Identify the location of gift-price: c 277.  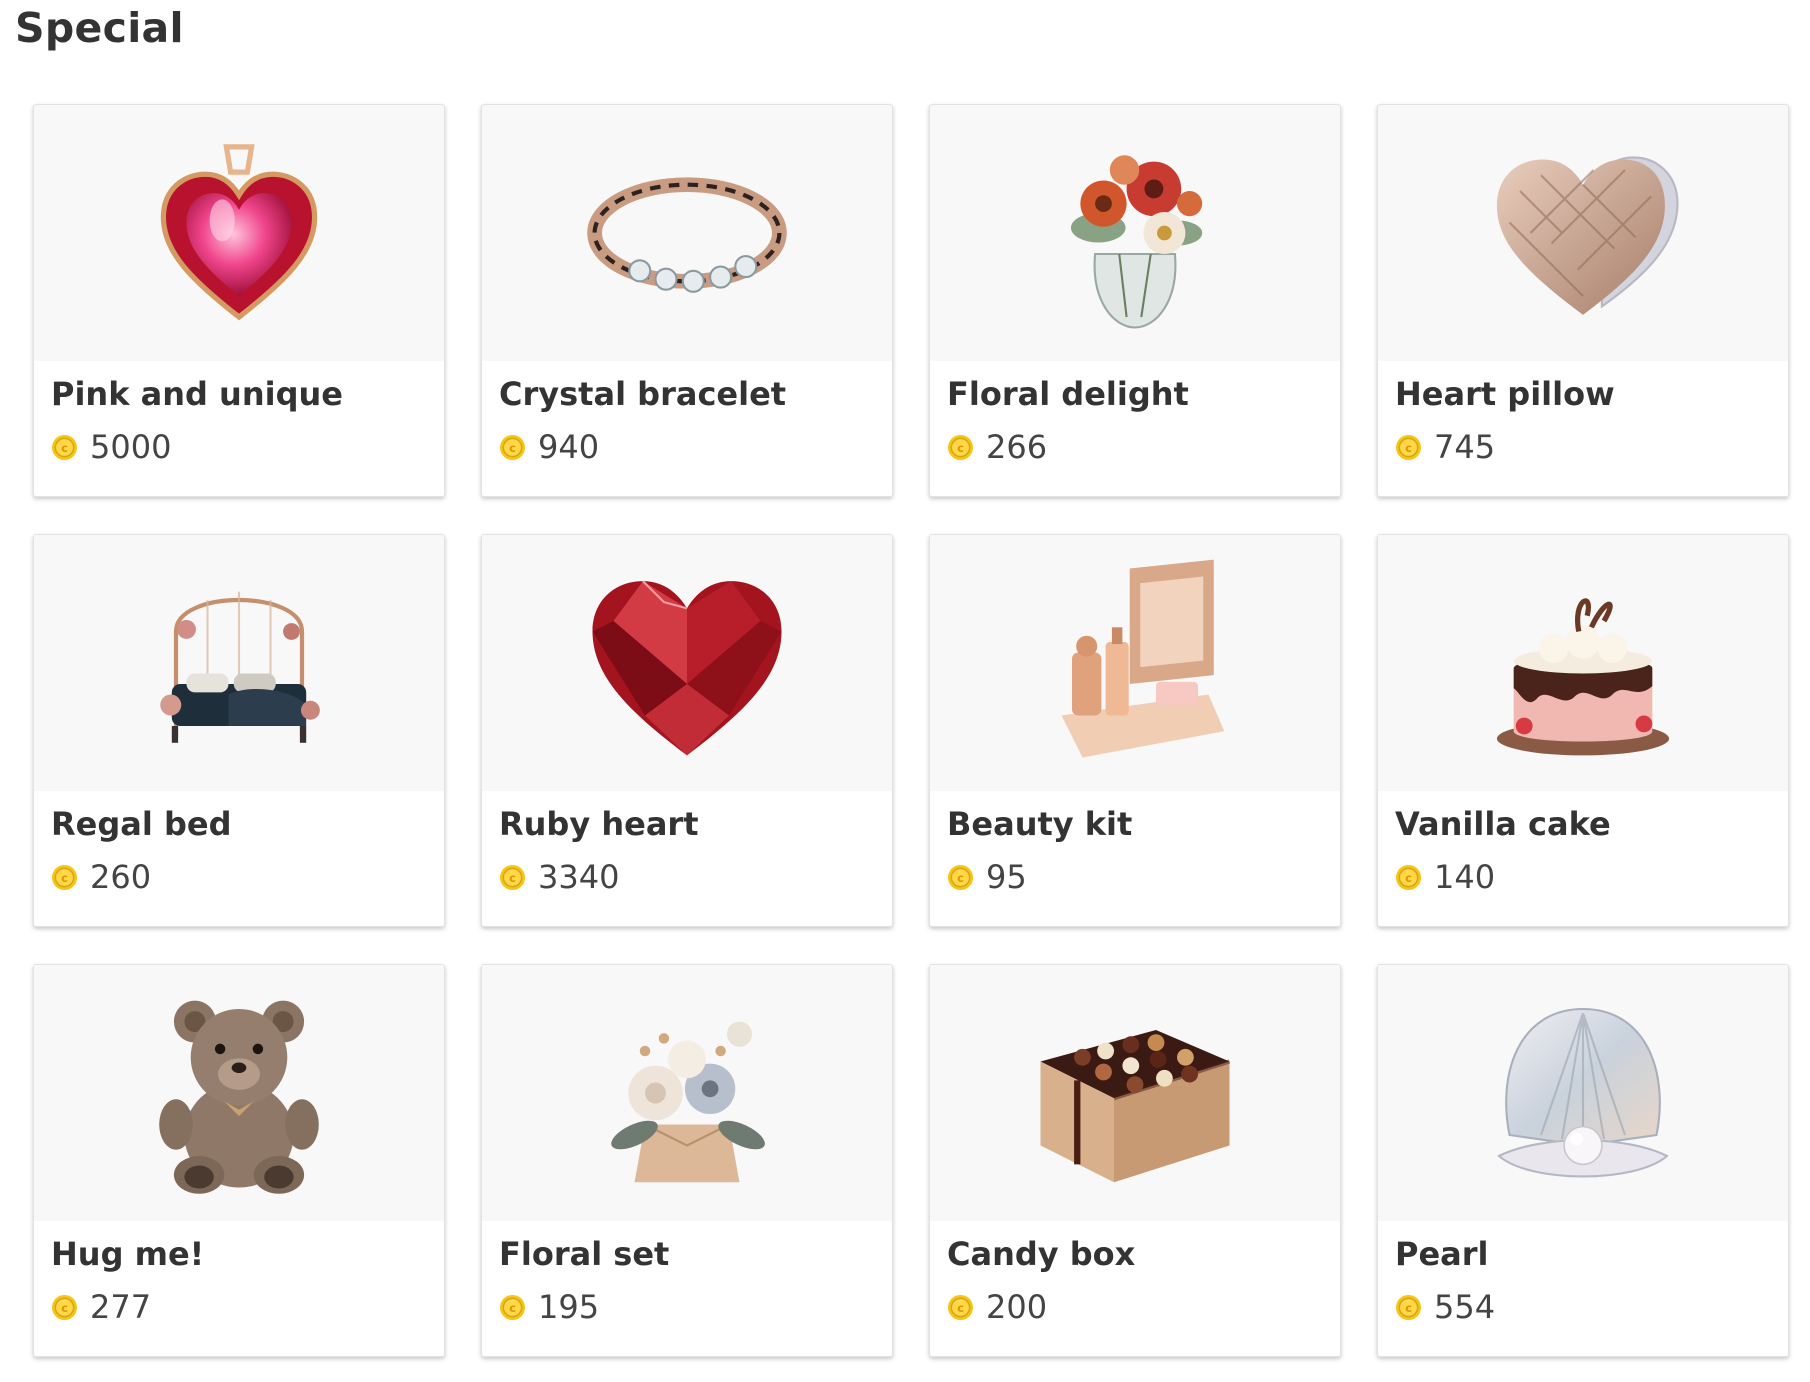
(101, 1307).